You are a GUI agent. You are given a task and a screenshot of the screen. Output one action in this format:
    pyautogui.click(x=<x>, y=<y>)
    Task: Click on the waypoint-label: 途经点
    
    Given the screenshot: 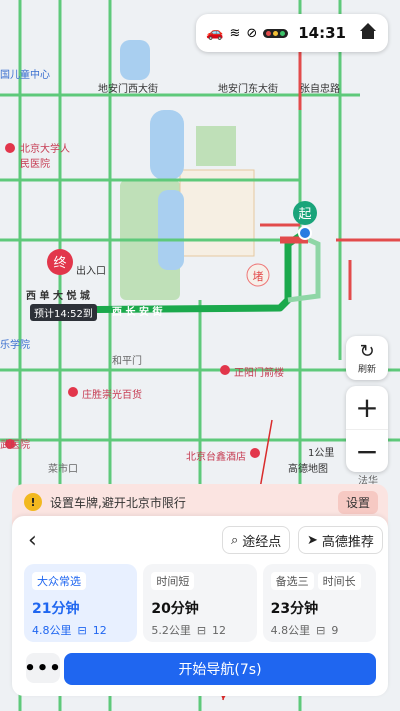 What is the action you would take?
    pyautogui.click(x=262, y=542)
    